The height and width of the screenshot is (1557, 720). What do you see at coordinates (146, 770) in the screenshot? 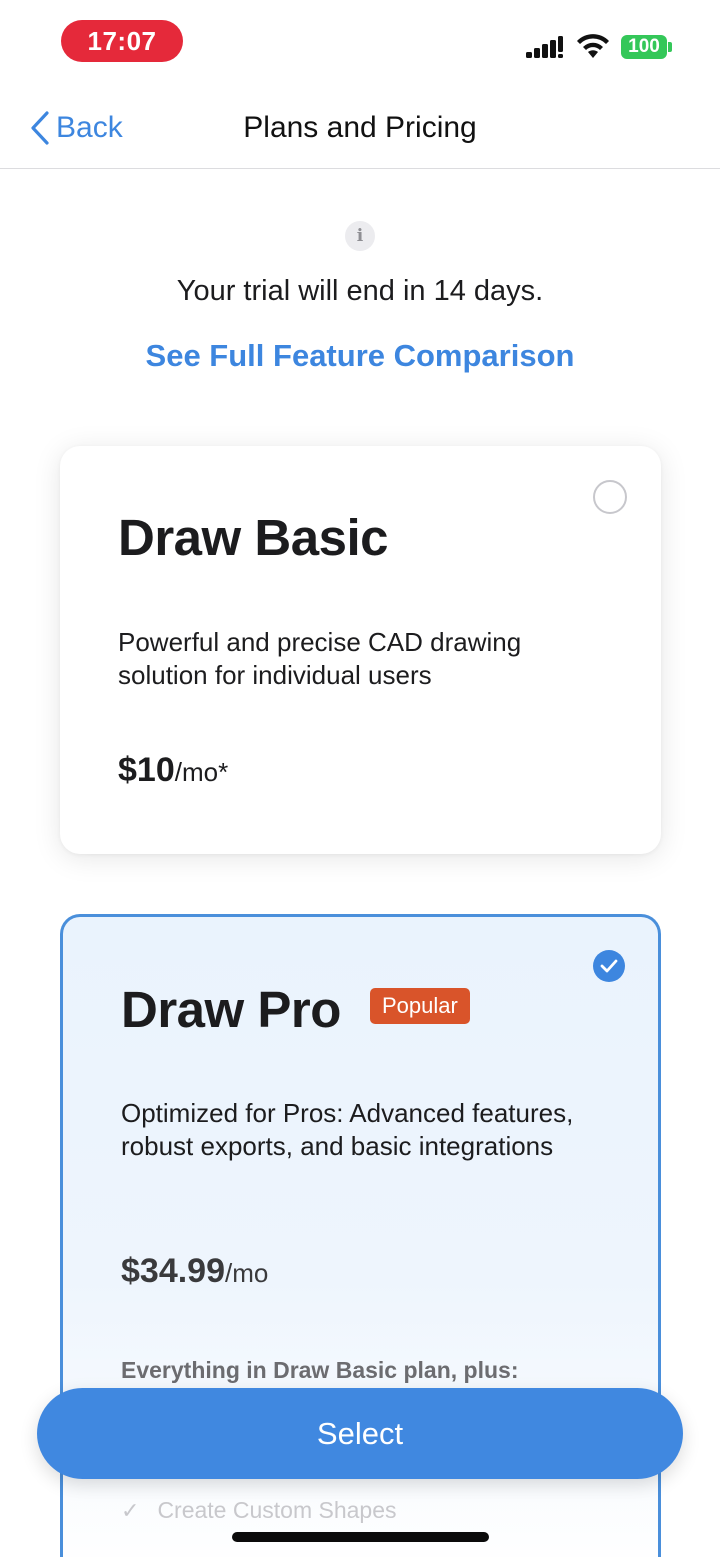
I see `price-amount: $10` at bounding box center [146, 770].